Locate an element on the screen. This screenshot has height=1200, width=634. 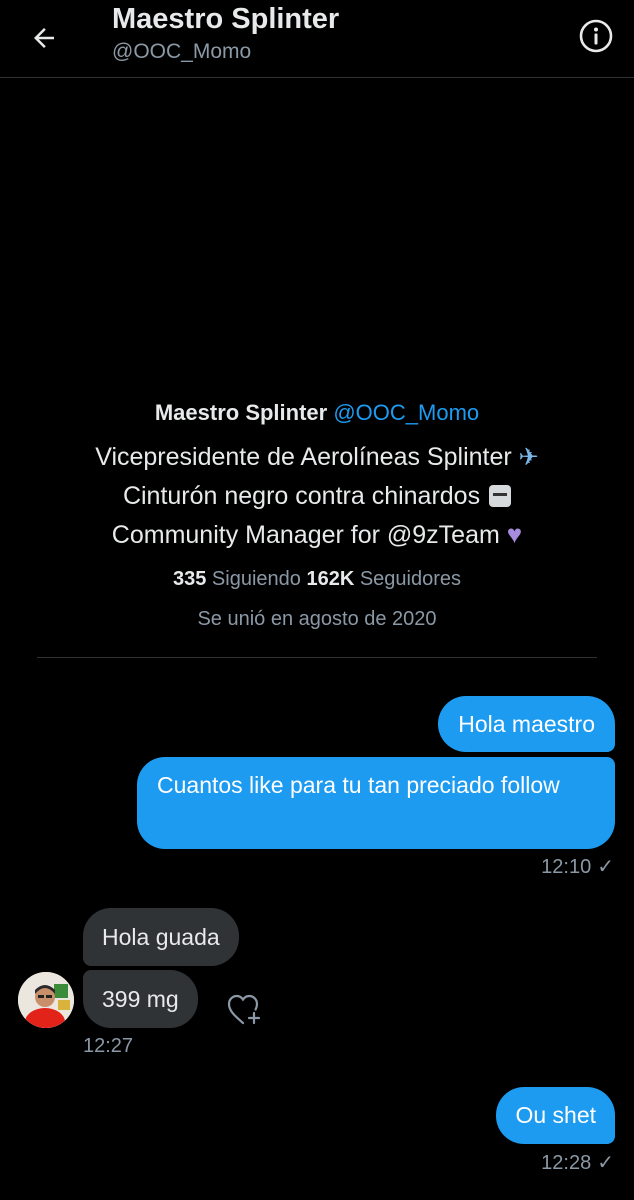
bio-line-3: Community Manager for @9zTeam ♥ is located at coordinates (317, 534).